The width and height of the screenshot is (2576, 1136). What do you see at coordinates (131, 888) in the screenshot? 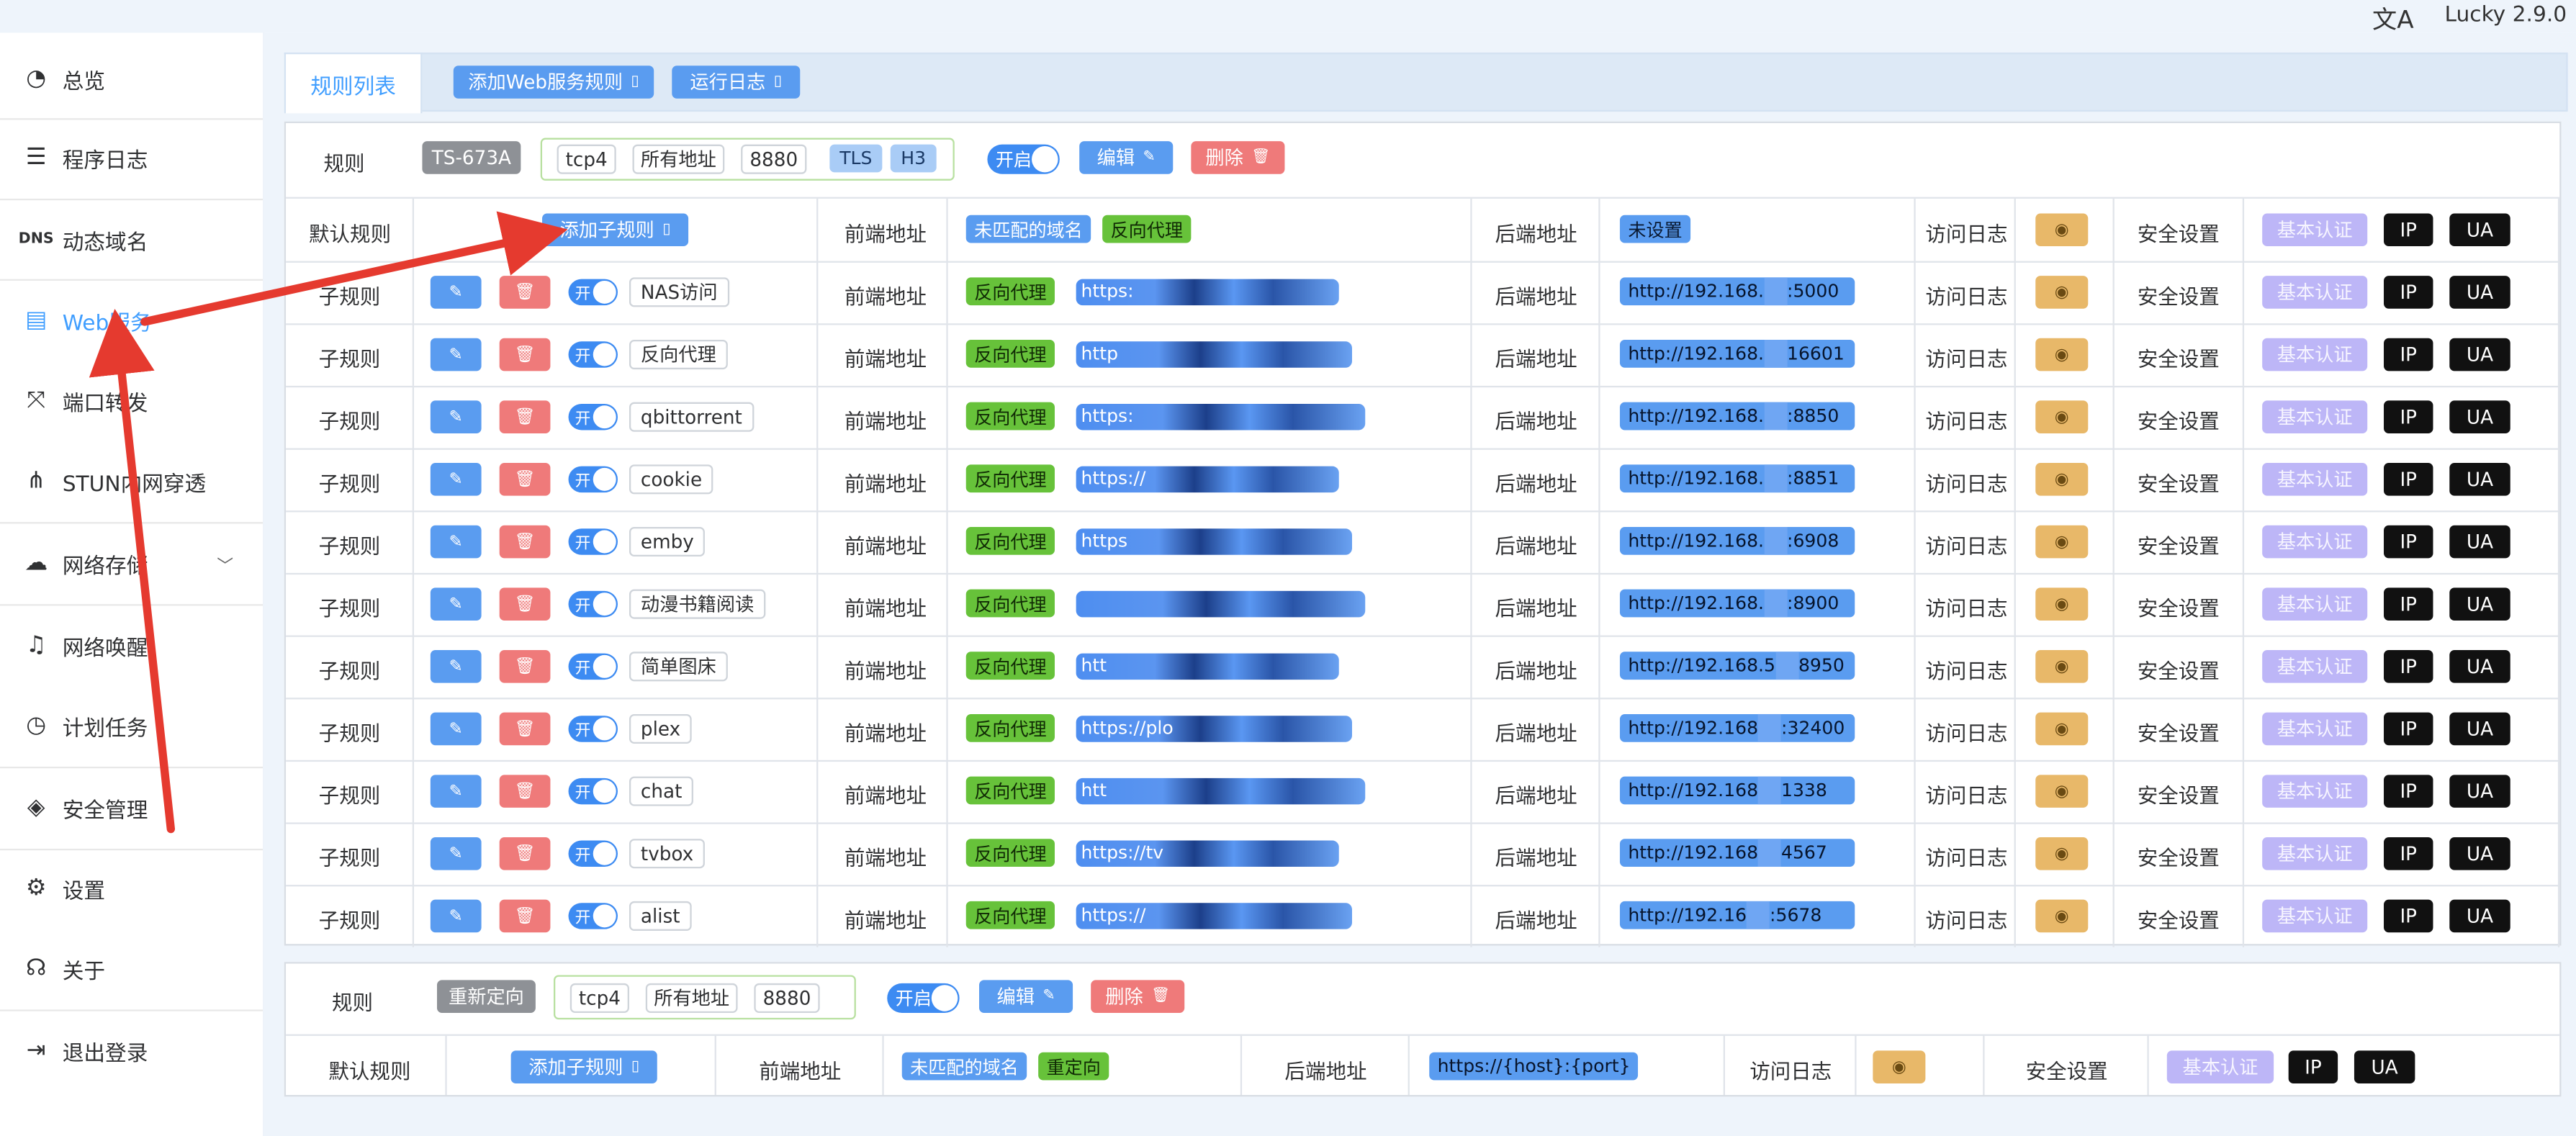
I see `sidebar-item-settings: ⚙ 设置` at bounding box center [131, 888].